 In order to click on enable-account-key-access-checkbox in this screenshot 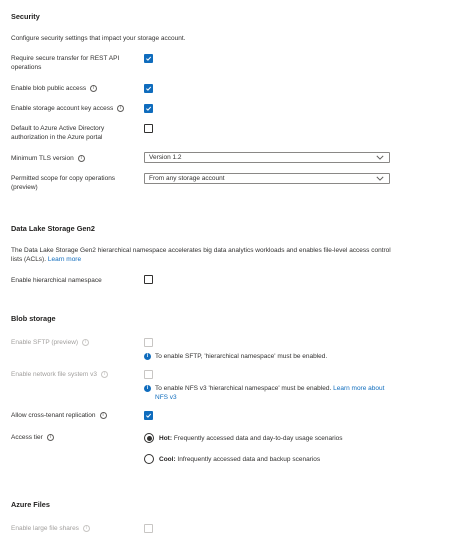, I will do `click(148, 108)`.